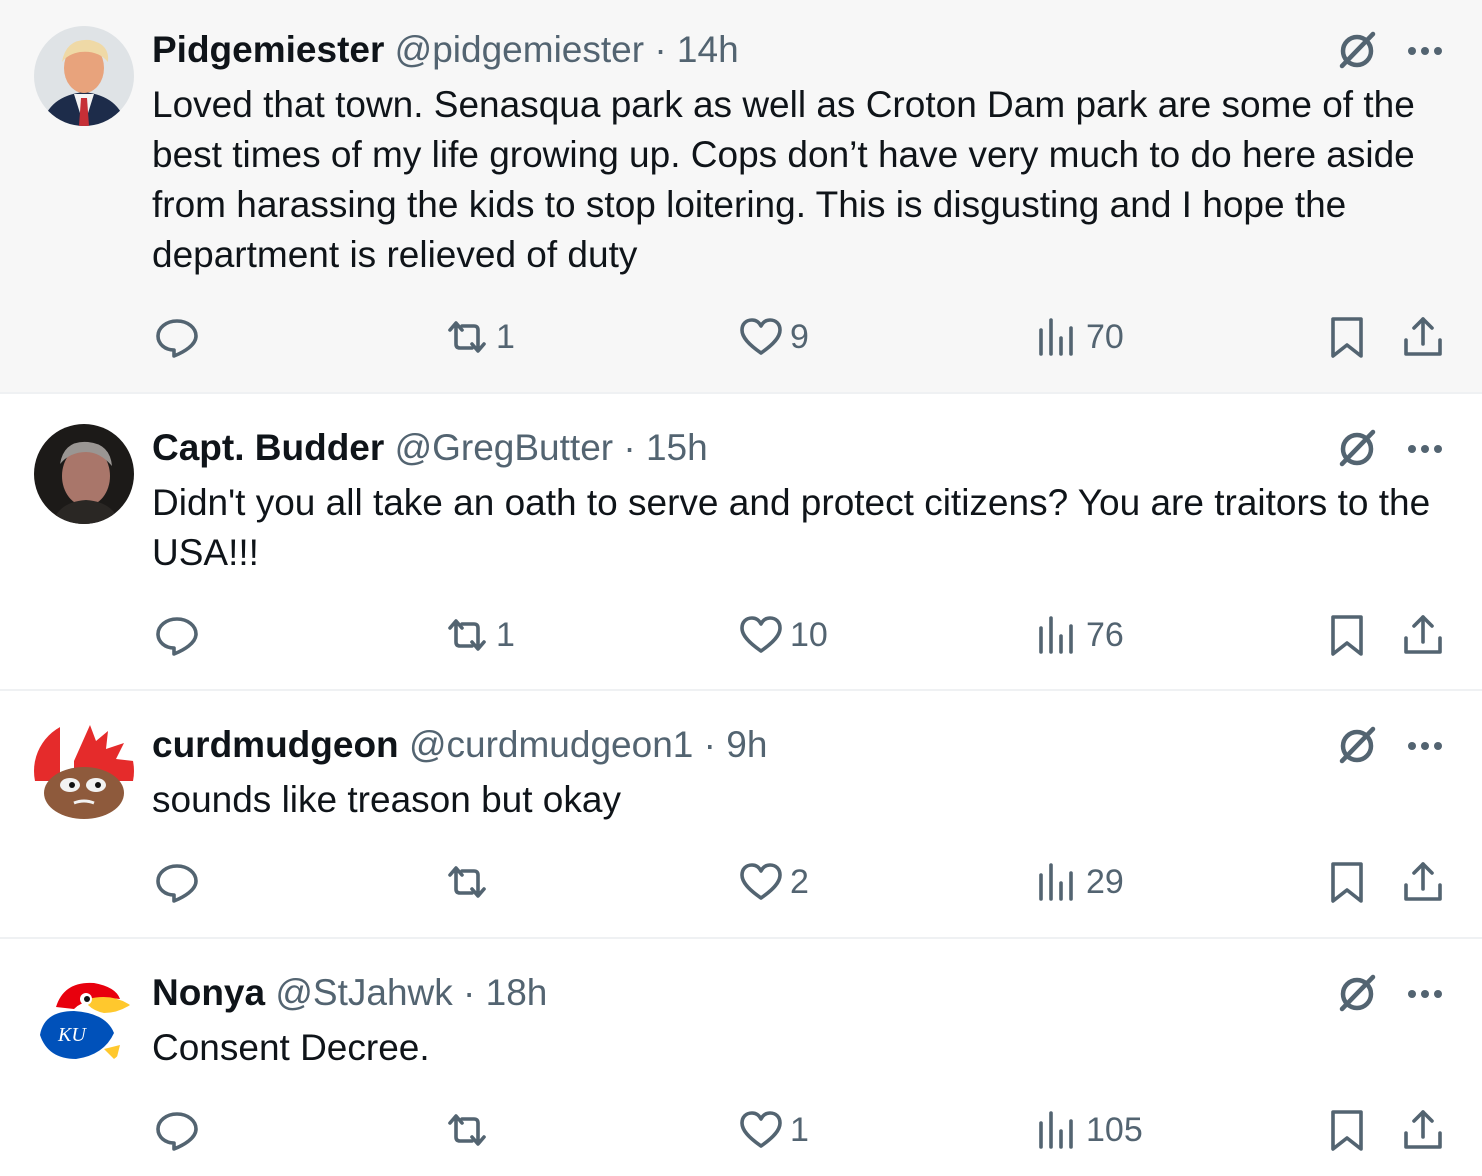  Describe the element at coordinates (736, 744) in the screenshot. I see `timestamp: · 9h` at that location.